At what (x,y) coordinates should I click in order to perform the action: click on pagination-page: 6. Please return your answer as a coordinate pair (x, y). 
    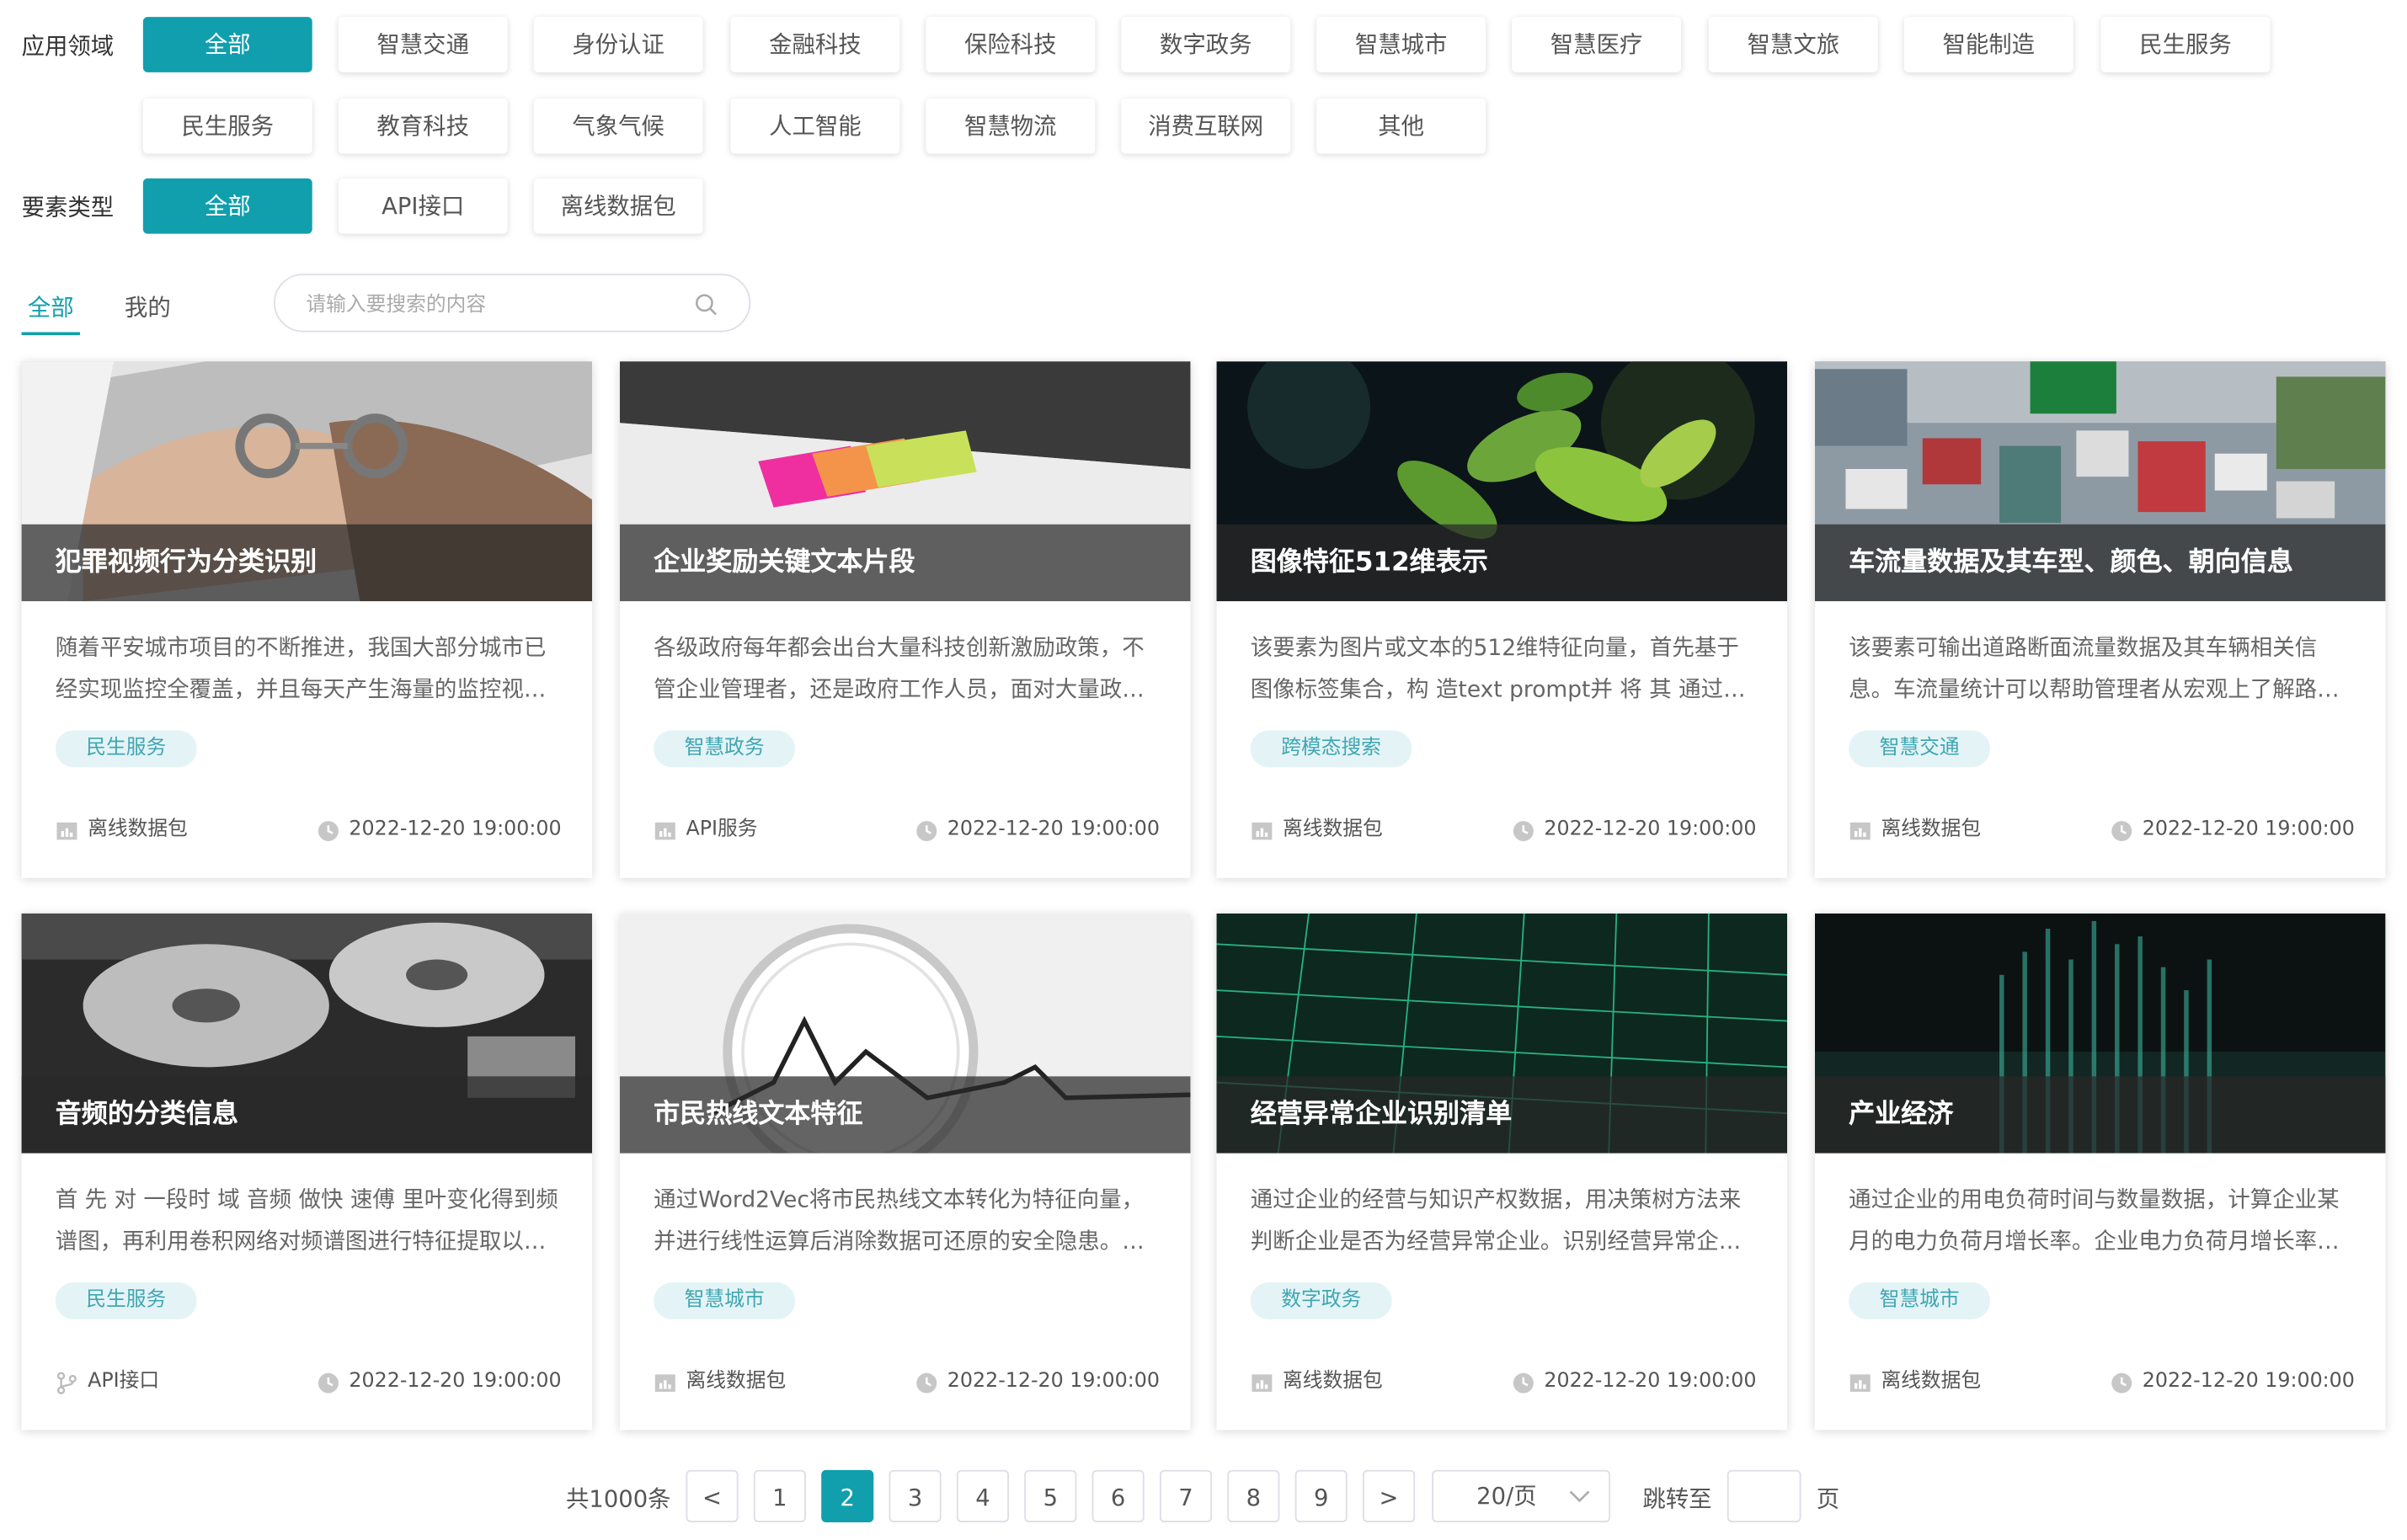
    Looking at the image, I should click on (1118, 1495).